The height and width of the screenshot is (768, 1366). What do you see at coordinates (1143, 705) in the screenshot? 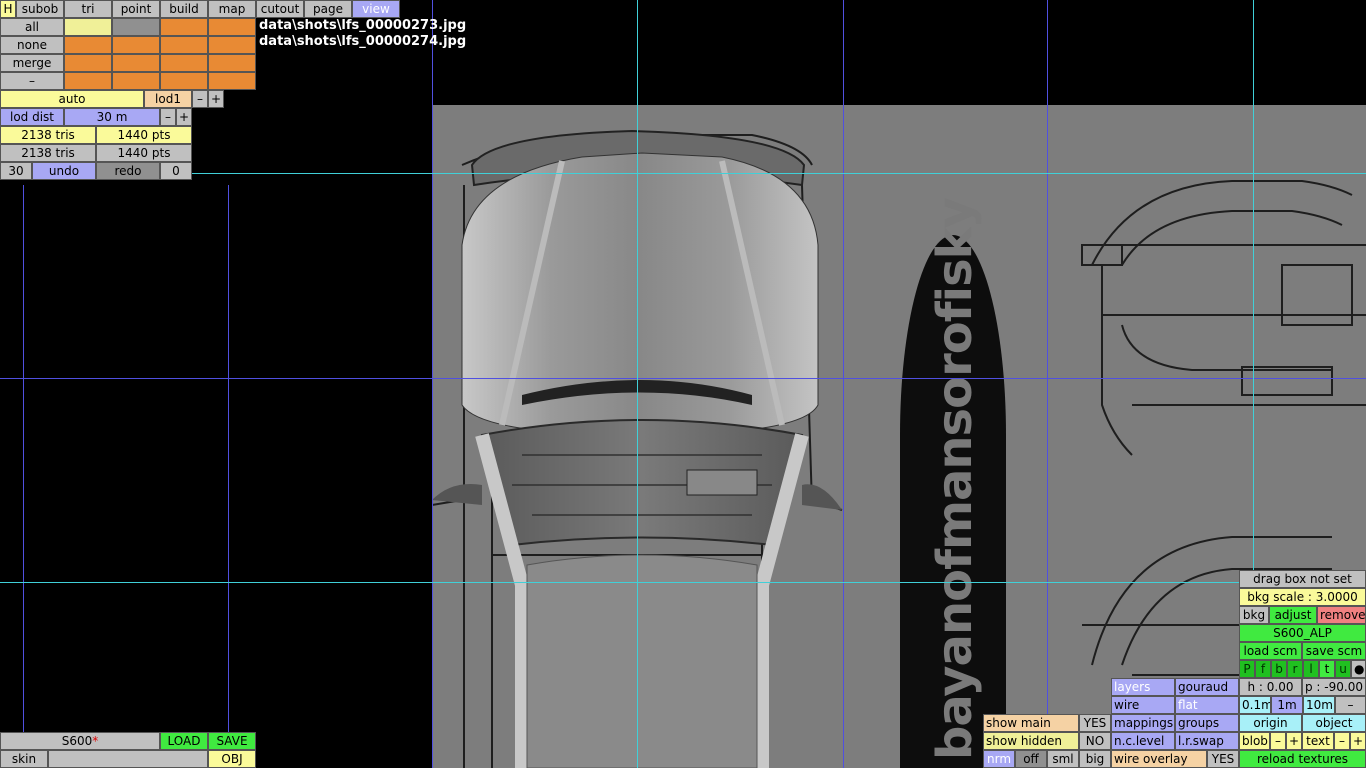
I see `wire-button: wire` at bounding box center [1143, 705].